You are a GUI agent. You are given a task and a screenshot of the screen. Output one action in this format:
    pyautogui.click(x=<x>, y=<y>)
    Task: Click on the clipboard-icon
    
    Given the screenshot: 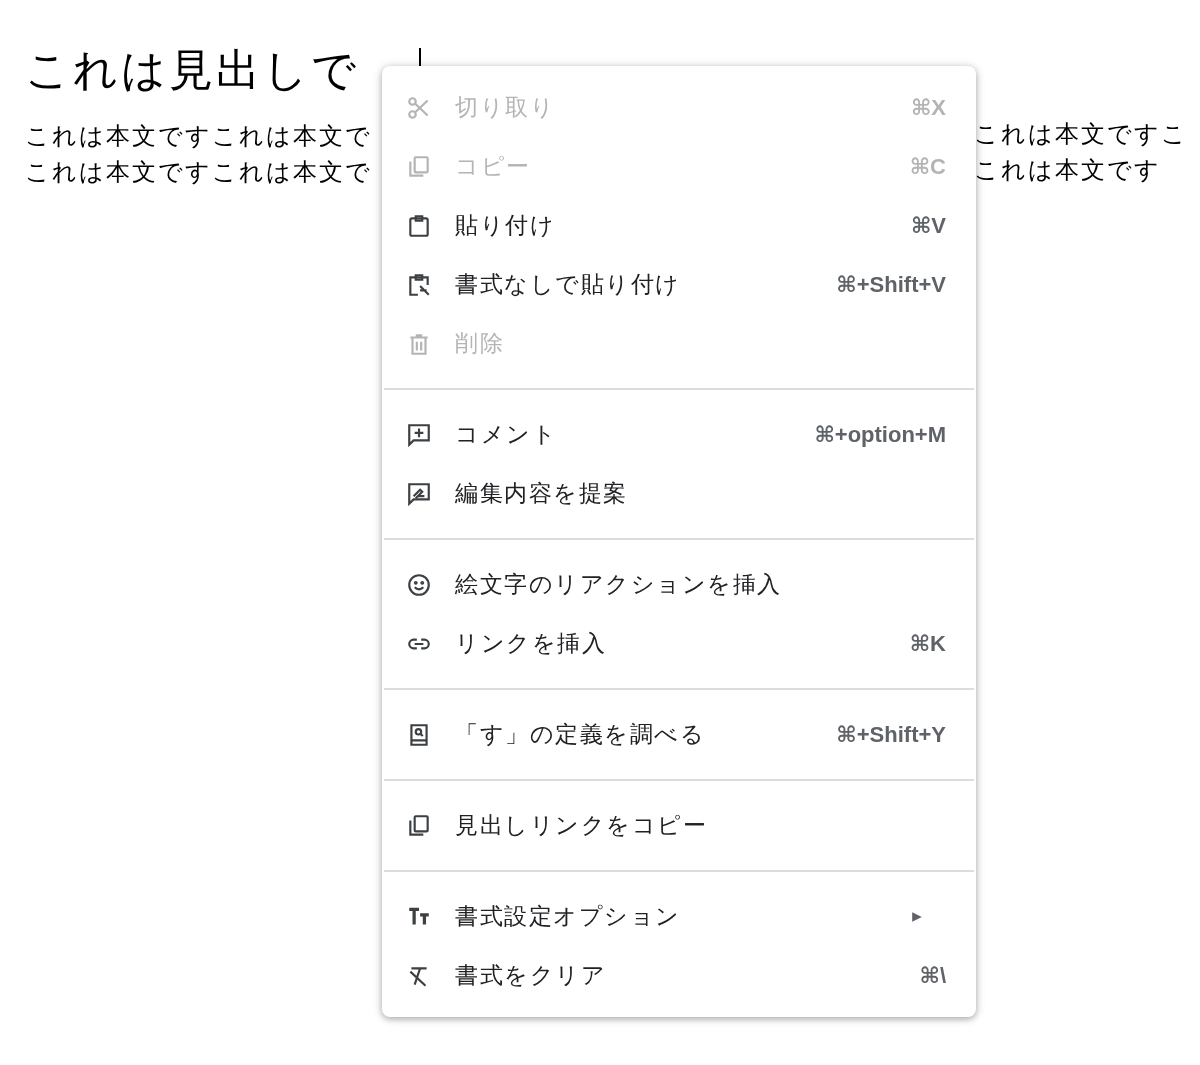 What is the action you would take?
    pyautogui.click(x=419, y=225)
    